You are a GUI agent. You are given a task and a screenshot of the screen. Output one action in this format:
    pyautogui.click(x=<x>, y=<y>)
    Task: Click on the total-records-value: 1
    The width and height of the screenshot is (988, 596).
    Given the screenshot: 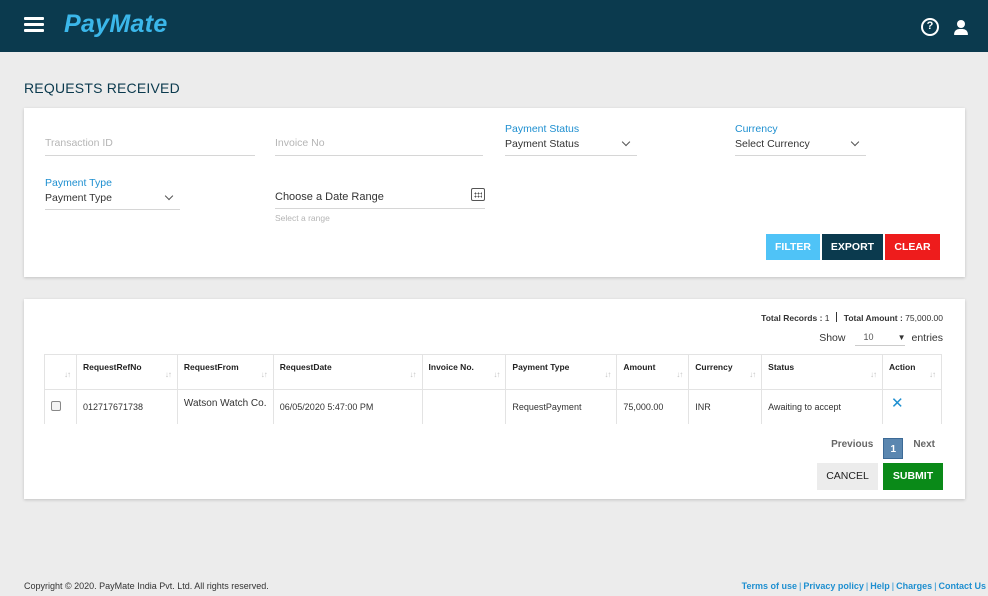 What is the action you would take?
    pyautogui.click(x=827, y=318)
    